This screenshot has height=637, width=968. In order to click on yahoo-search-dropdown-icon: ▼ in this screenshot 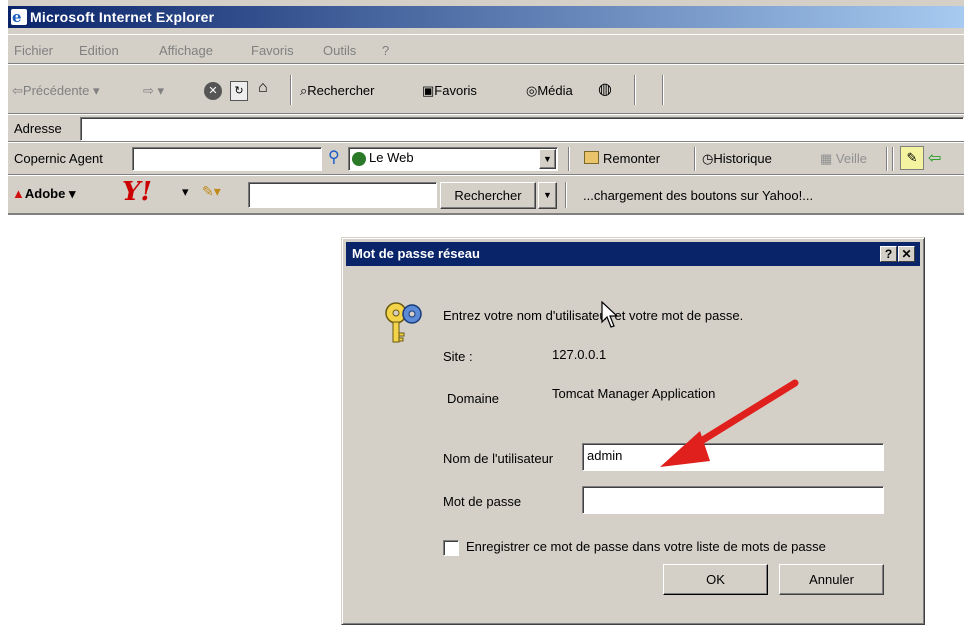, I will do `click(547, 195)`.